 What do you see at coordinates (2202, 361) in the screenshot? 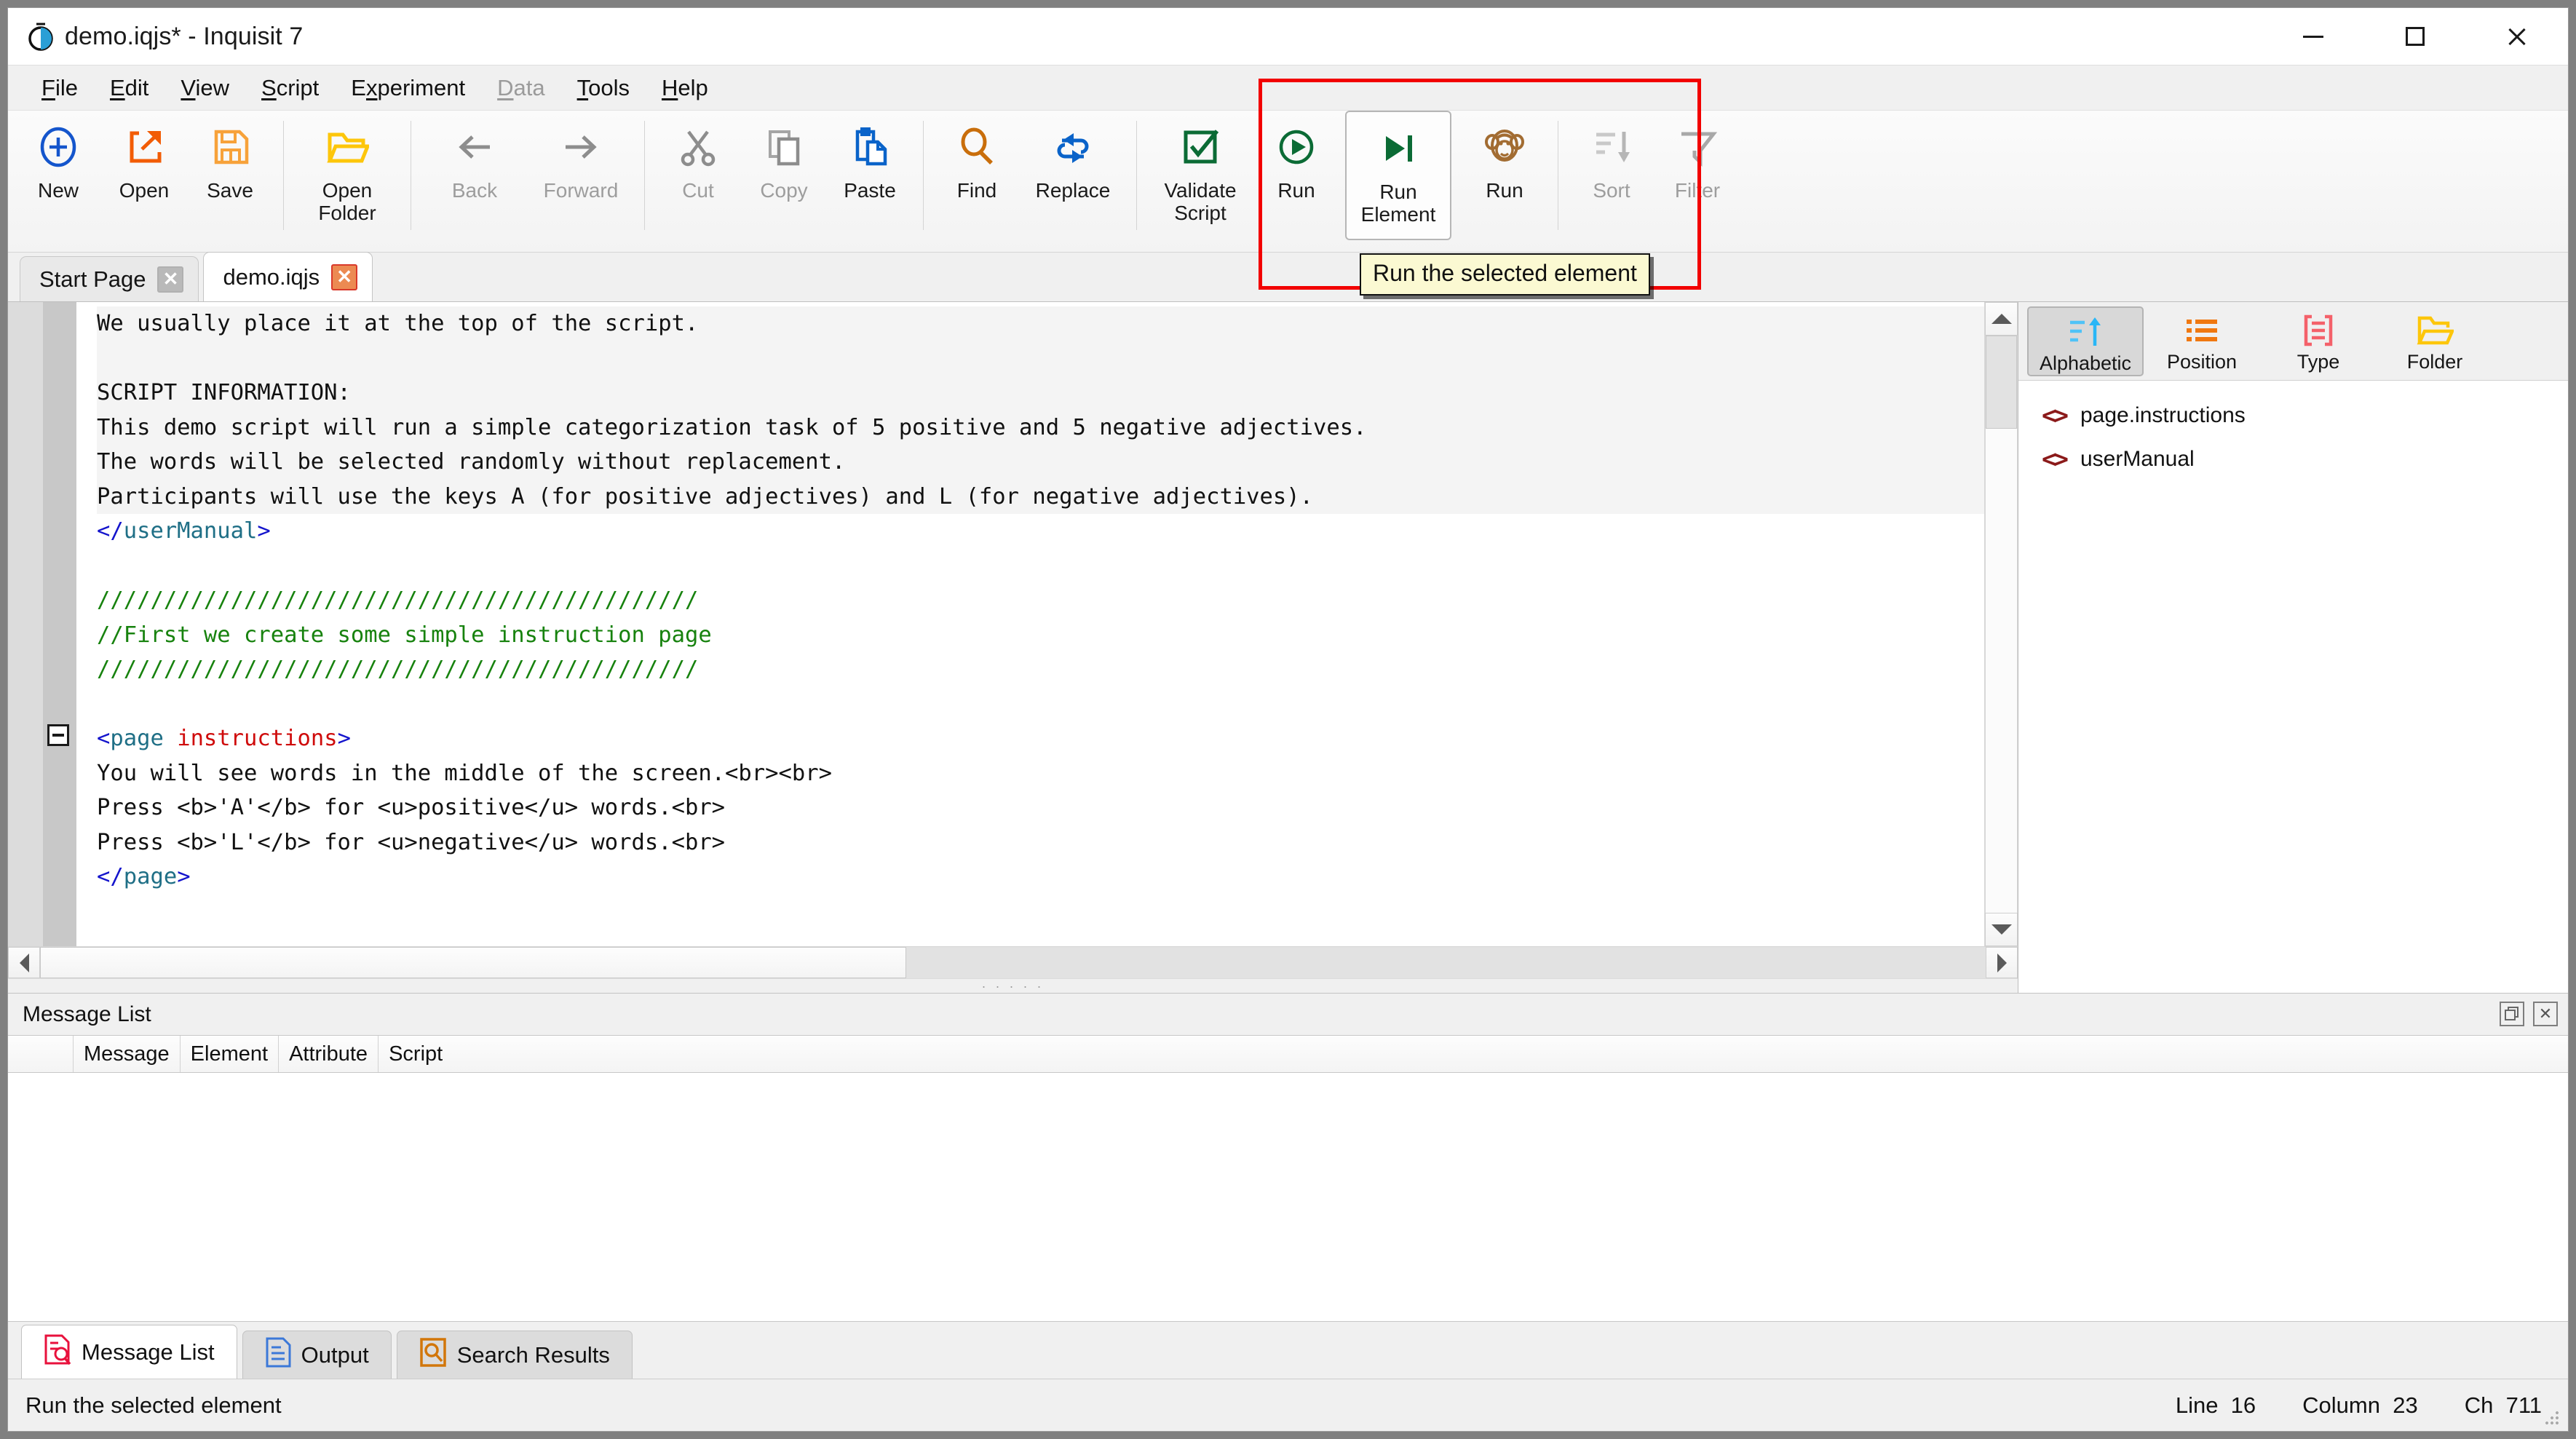
I see `sort-button-label: Position` at bounding box center [2202, 361].